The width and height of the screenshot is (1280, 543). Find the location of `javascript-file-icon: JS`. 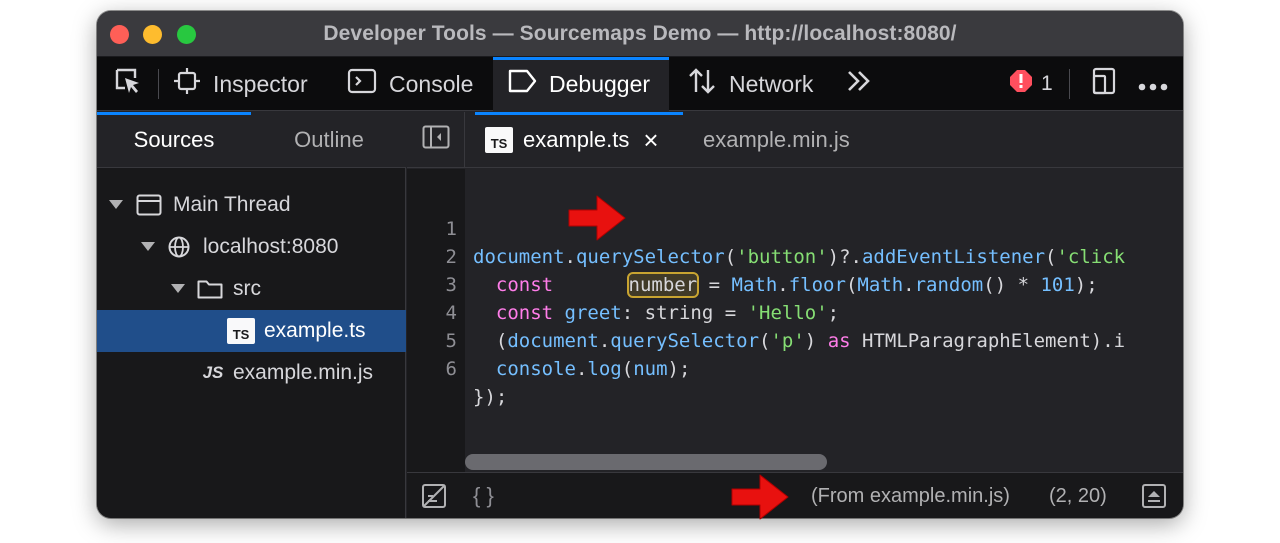

javascript-file-icon: JS is located at coordinates (213, 372).